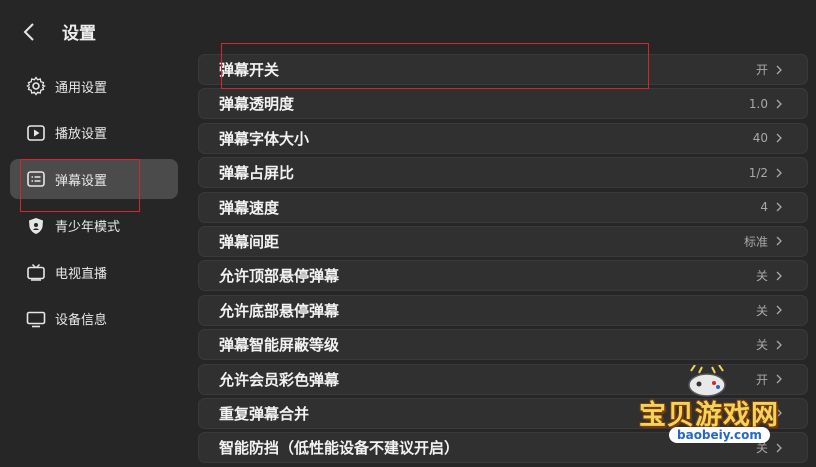 This screenshot has height=467, width=816. What do you see at coordinates (279, 276) in the screenshot?
I see `setting-label: 允许顶部悬停弹幕` at bounding box center [279, 276].